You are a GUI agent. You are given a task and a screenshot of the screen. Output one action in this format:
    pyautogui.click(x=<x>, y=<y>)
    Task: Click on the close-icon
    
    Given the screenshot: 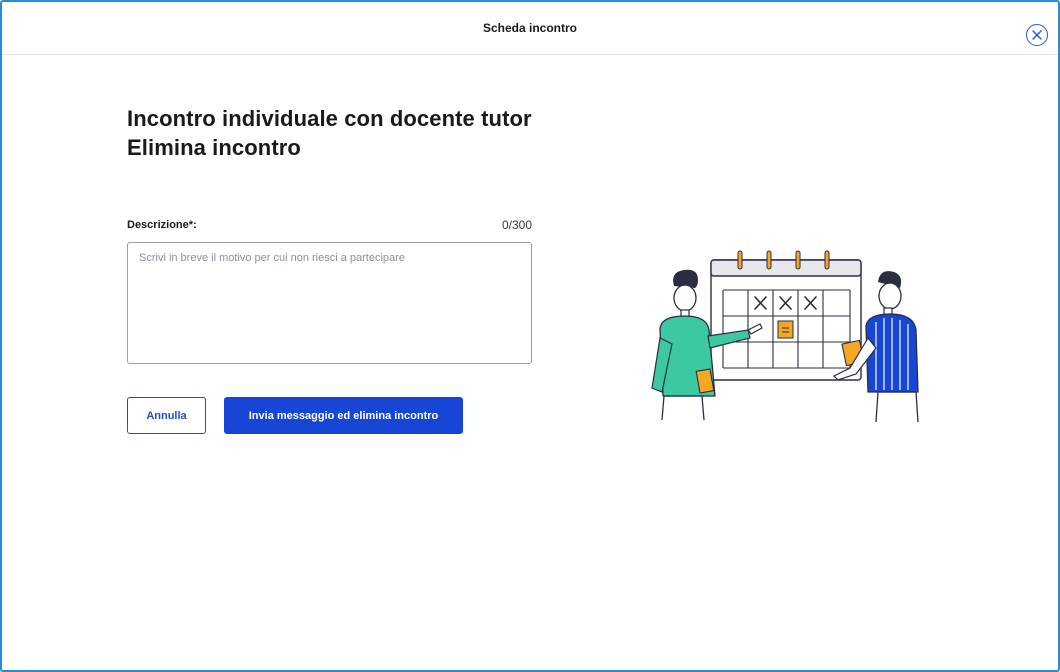 What is the action you would take?
    pyautogui.click(x=1037, y=35)
    